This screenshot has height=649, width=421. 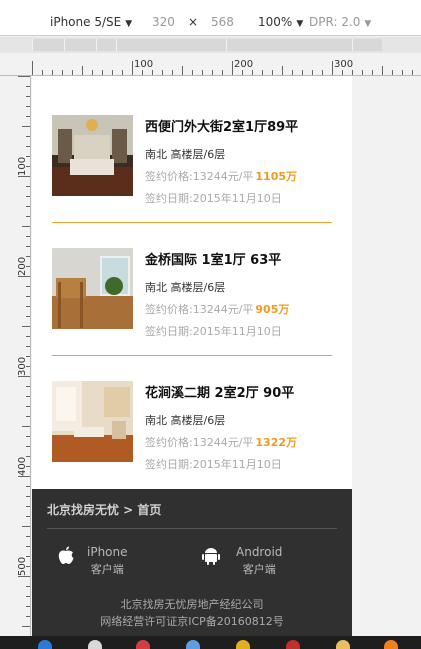 I want to click on listing-photo, so click(x=92, y=421).